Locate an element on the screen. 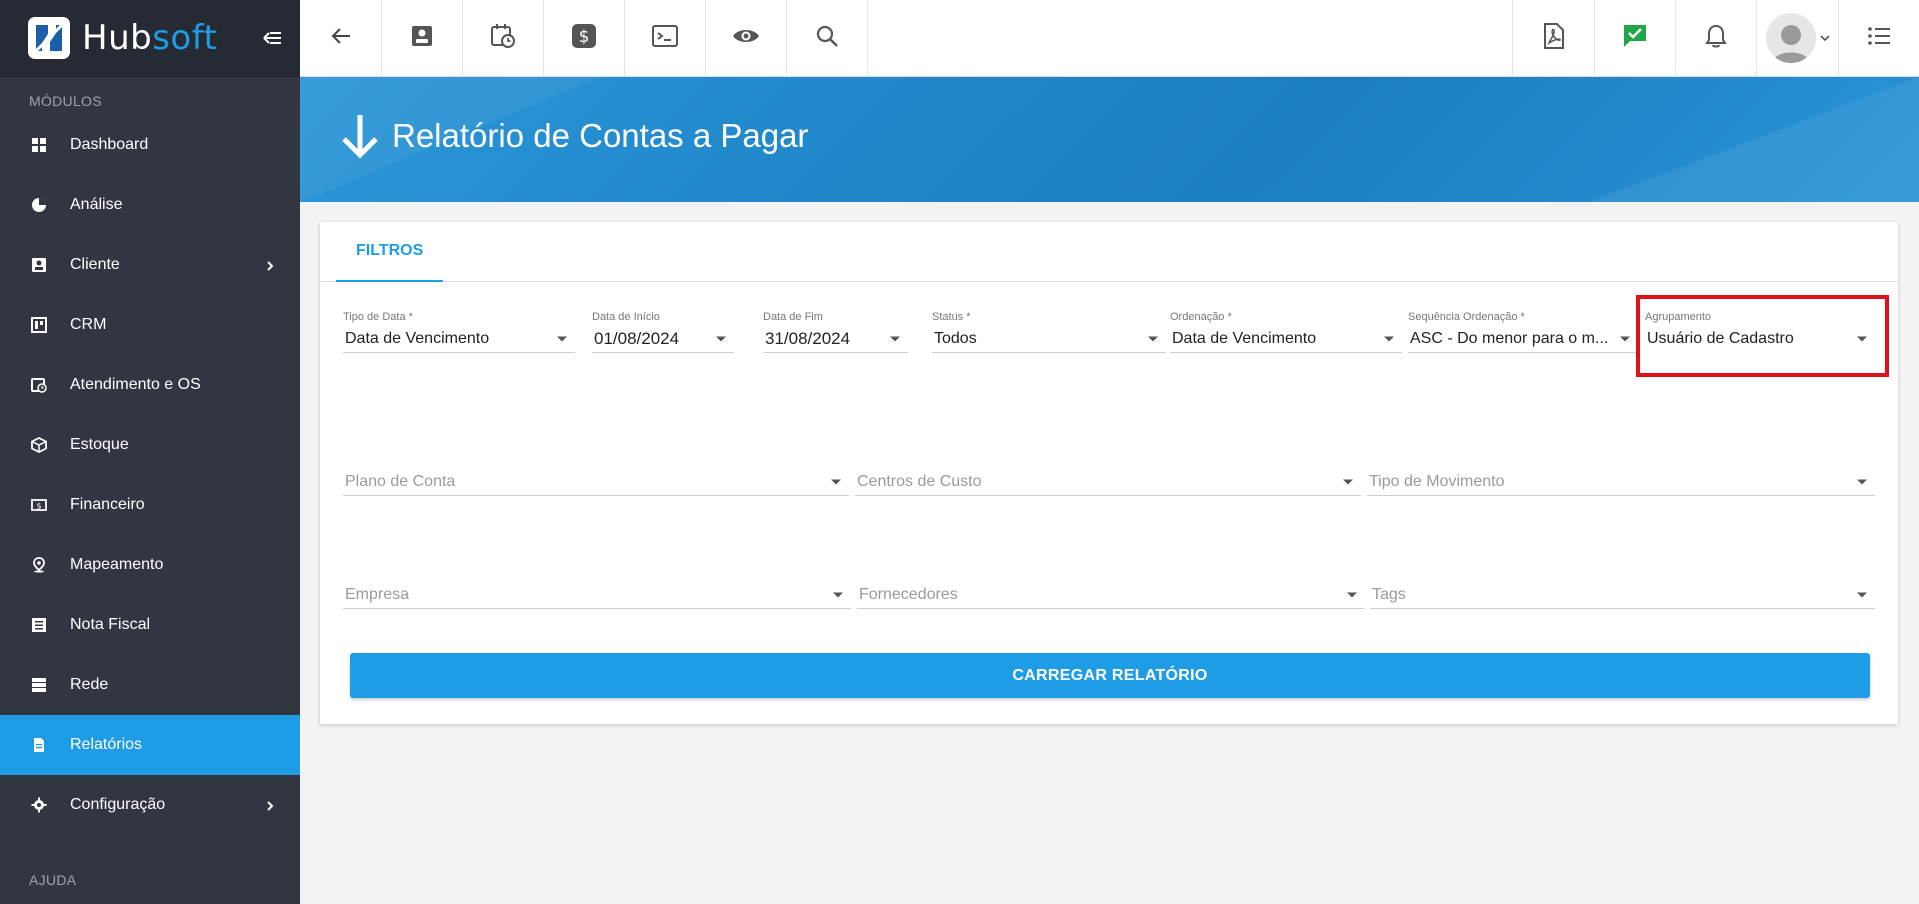 Image resolution: width=1919 pixels, height=904 pixels. sidebar-item-financeiro: $ Financeiro is located at coordinates (150, 505).